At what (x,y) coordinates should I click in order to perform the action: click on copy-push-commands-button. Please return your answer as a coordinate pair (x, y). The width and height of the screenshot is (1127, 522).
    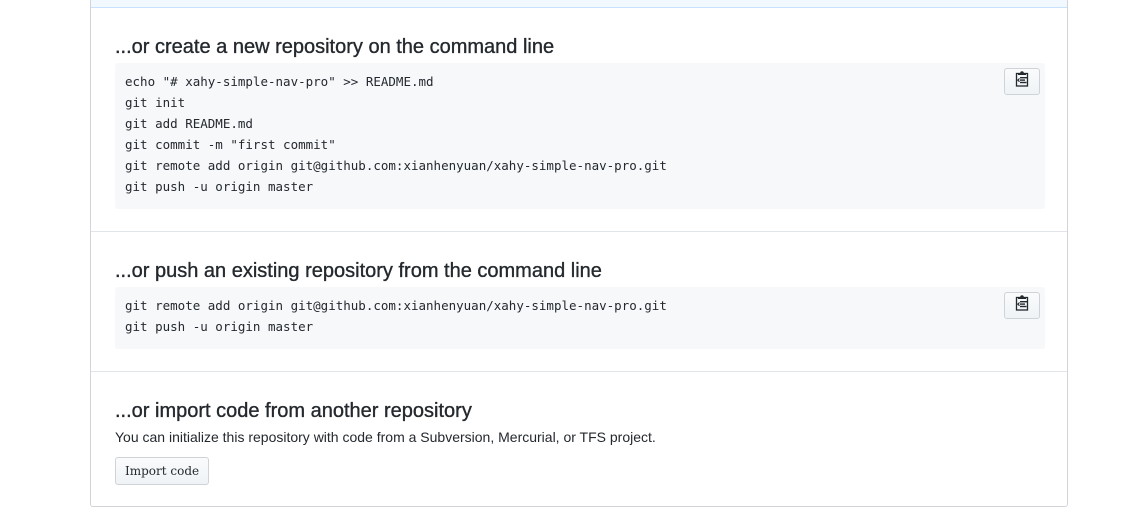
    Looking at the image, I should click on (1022, 305).